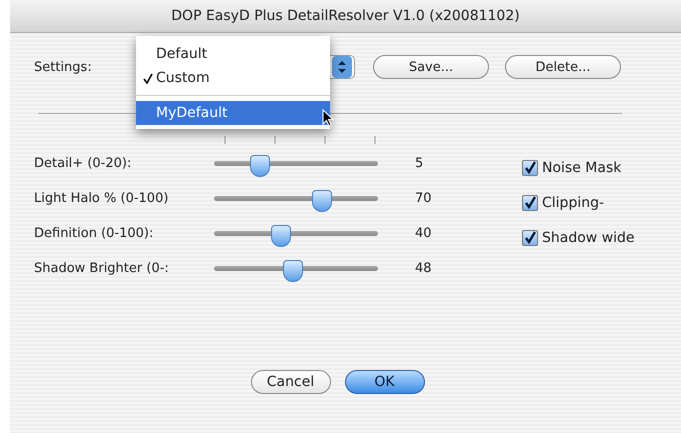  Describe the element at coordinates (233, 113) in the screenshot. I see `menu-item: MyDefault` at that location.